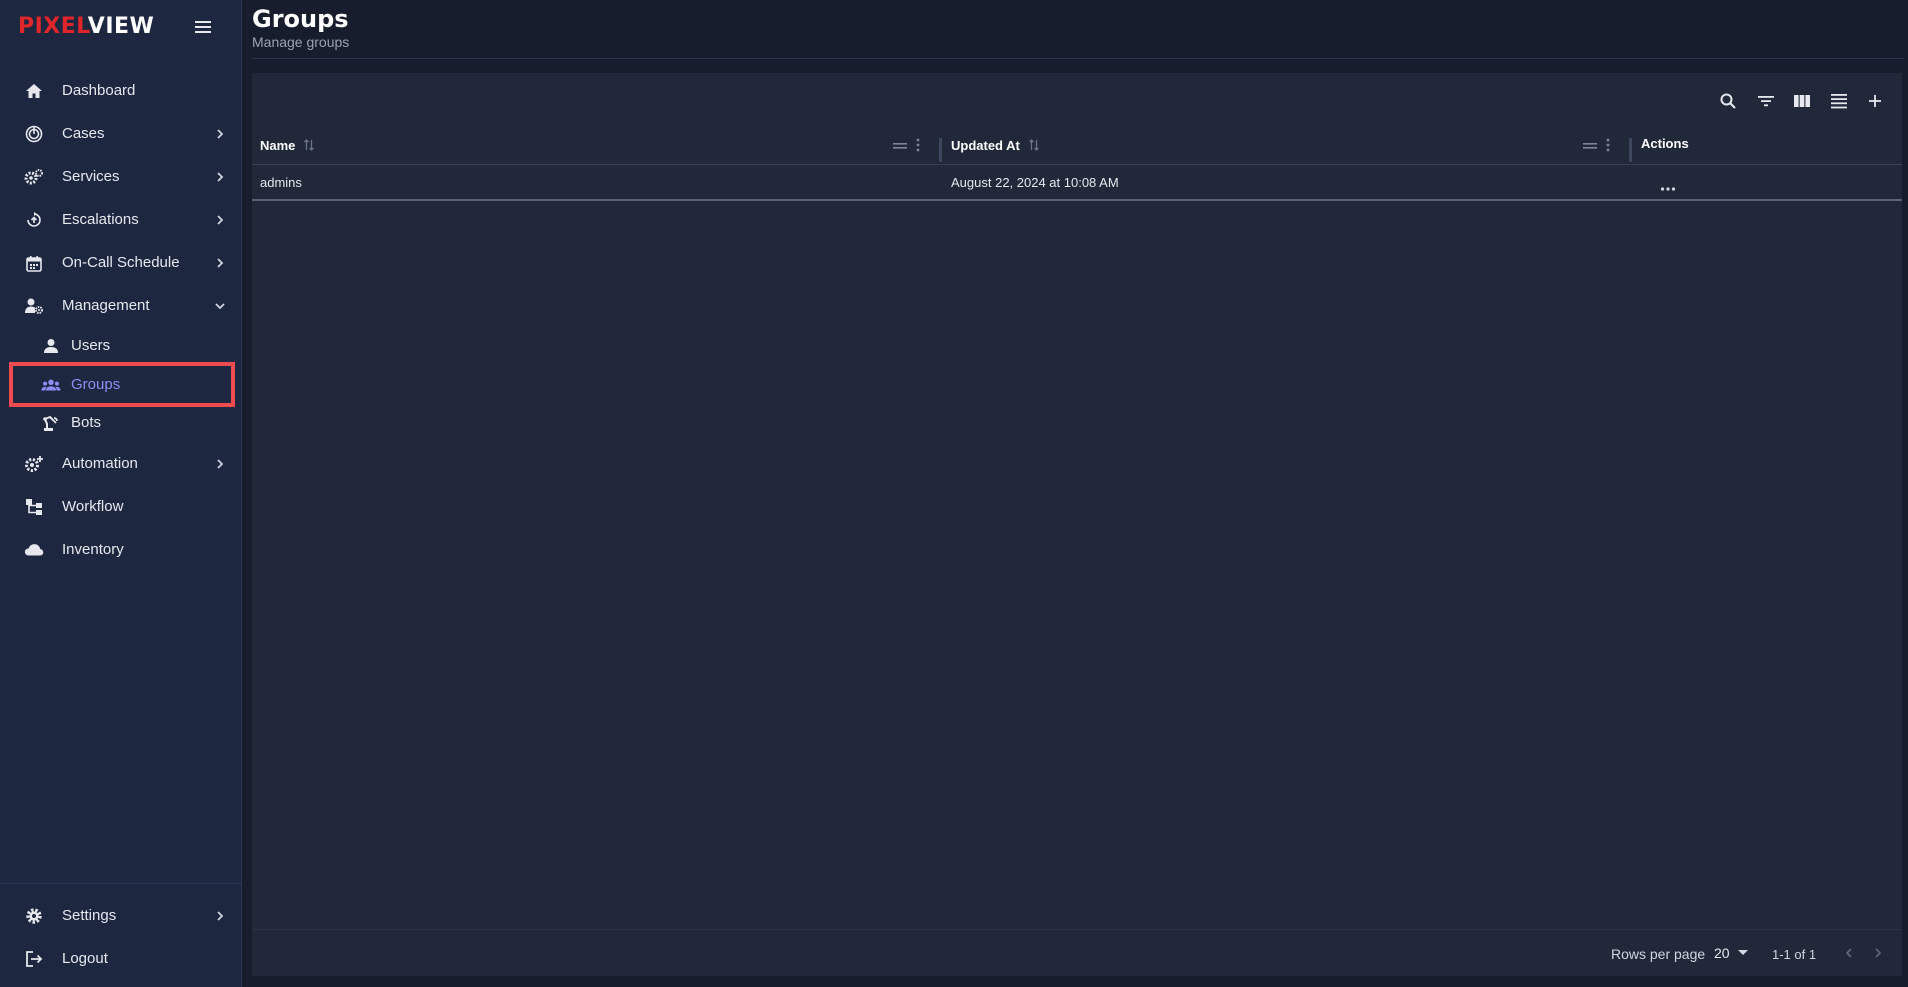 Image resolution: width=1908 pixels, height=987 pixels. What do you see at coordinates (1077, 164) in the screenshot?
I see `header-row-divider` at bounding box center [1077, 164].